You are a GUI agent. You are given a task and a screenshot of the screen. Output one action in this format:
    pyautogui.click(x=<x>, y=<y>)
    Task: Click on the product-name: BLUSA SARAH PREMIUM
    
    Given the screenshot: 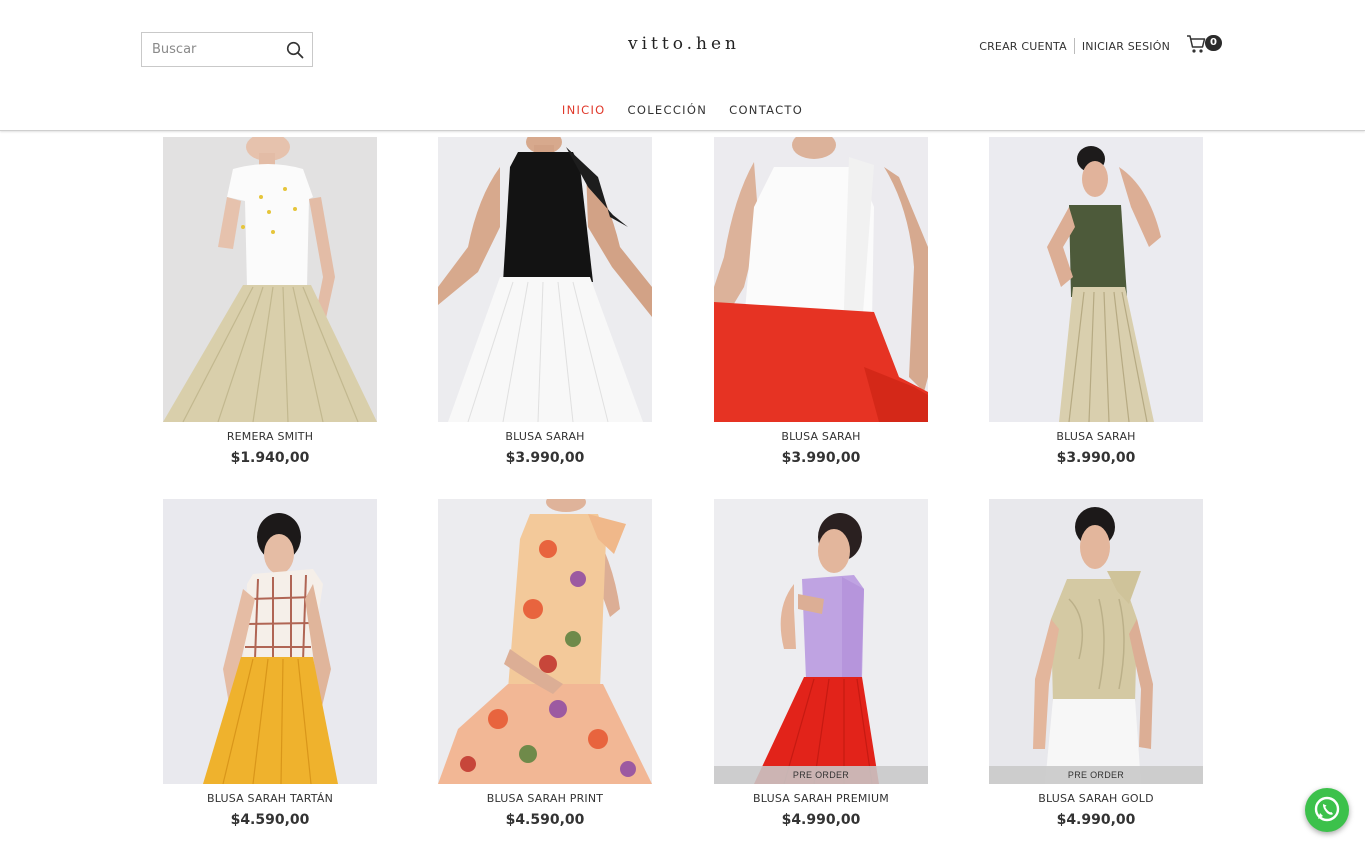 What is the action you would take?
    pyautogui.click(x=821, y=798)
    